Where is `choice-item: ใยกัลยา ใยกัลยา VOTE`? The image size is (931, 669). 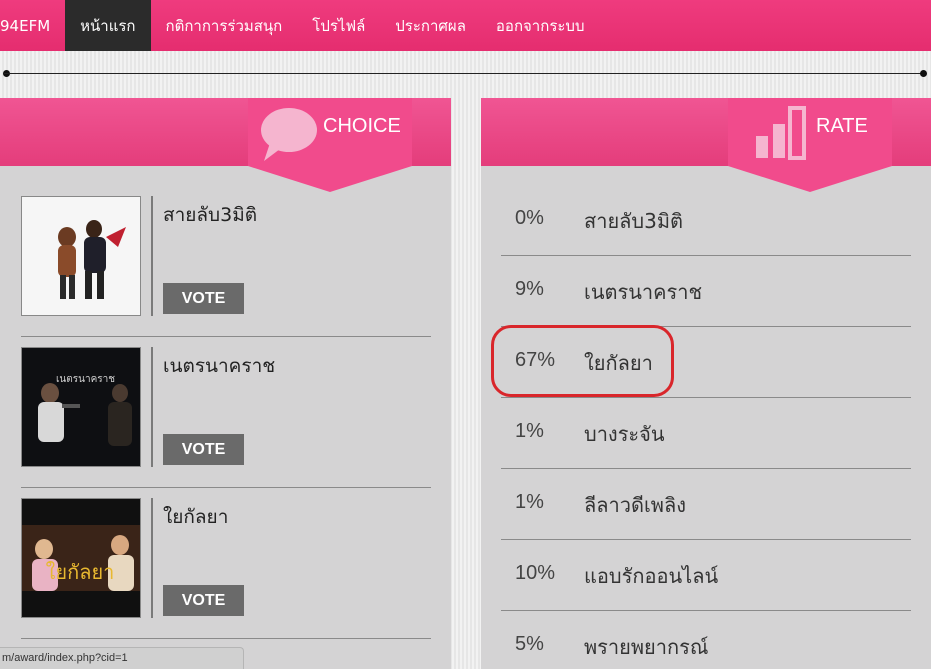 choice-item: ใยกัลยา ใยกัลยา VOTE is located at coordinates (226, 558).